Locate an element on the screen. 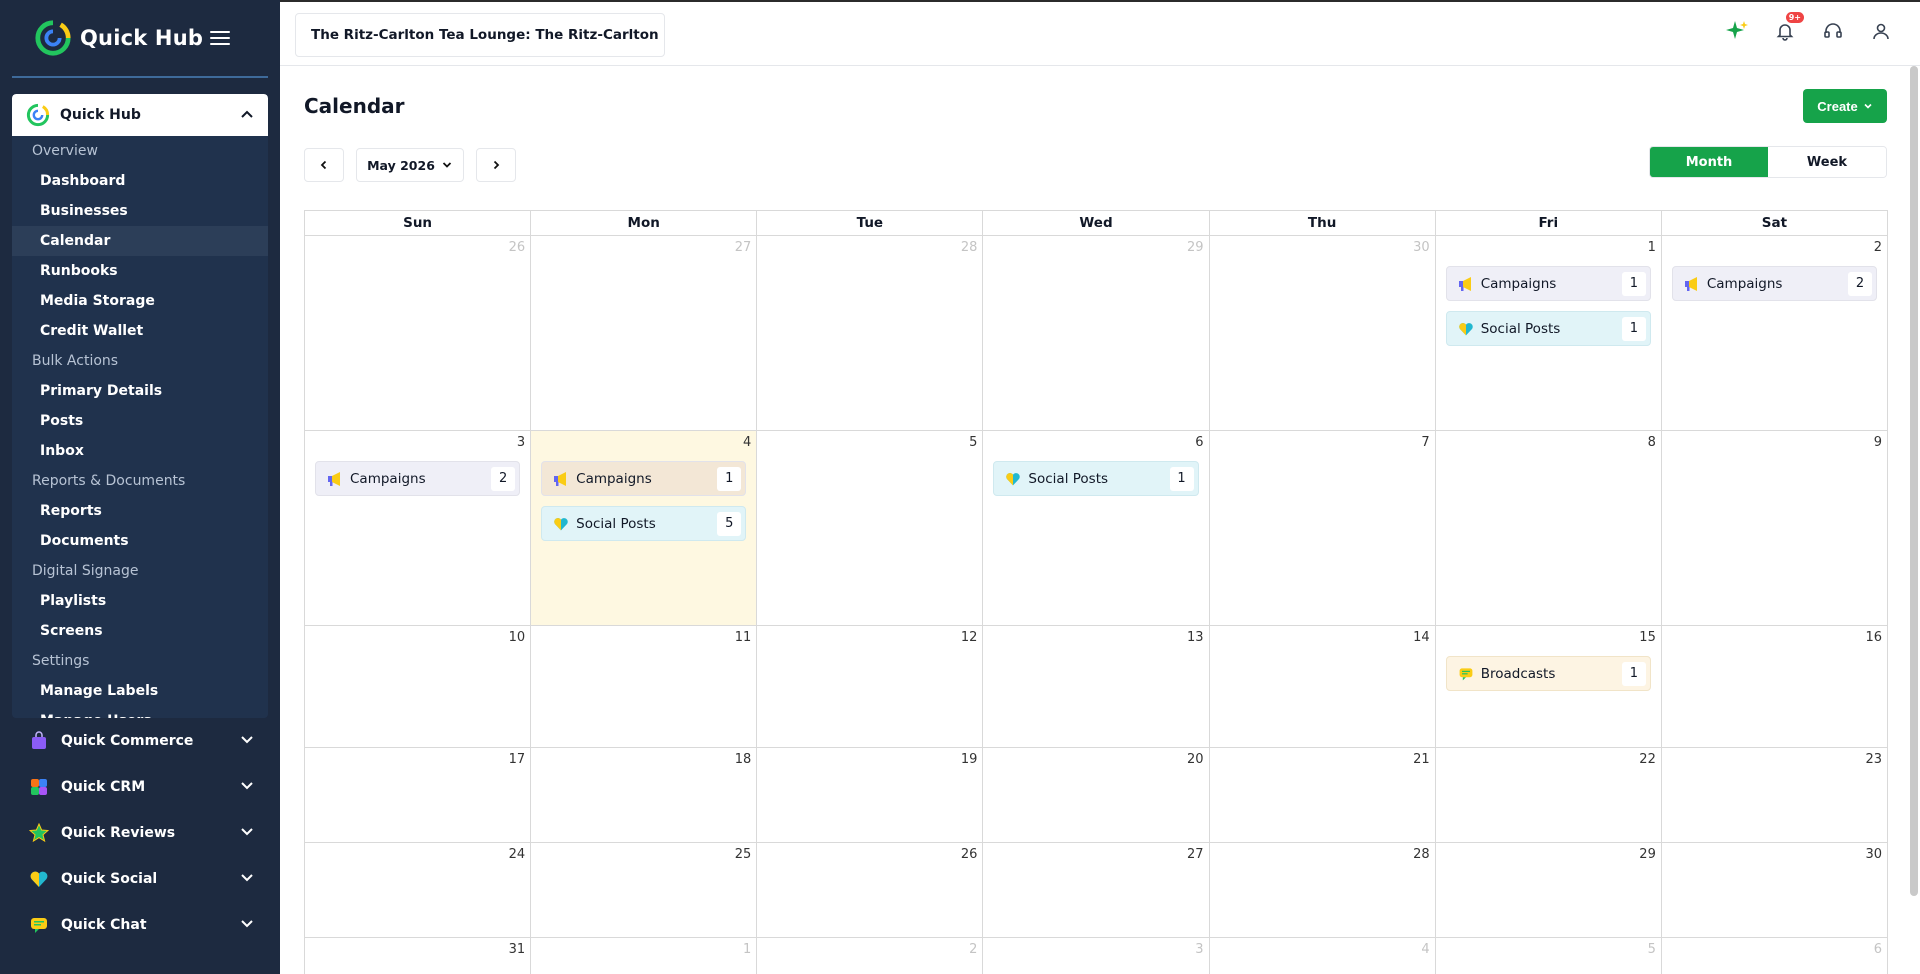 The width and height of the screenshot is (1920, 974). calendar-day-cell: 4 is located at coordinates (1323, 956).